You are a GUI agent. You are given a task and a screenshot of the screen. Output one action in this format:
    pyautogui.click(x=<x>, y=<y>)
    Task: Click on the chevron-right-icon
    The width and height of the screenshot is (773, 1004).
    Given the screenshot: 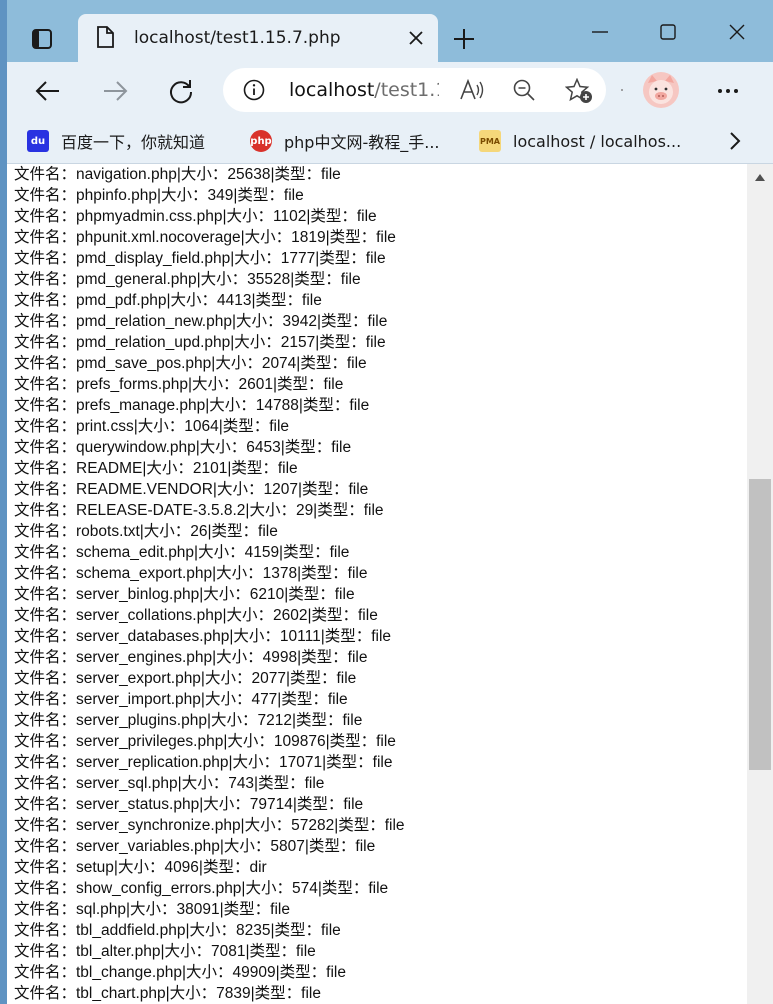 What is the action you would take?
    pyautogui.click(x=735, y=141)
    